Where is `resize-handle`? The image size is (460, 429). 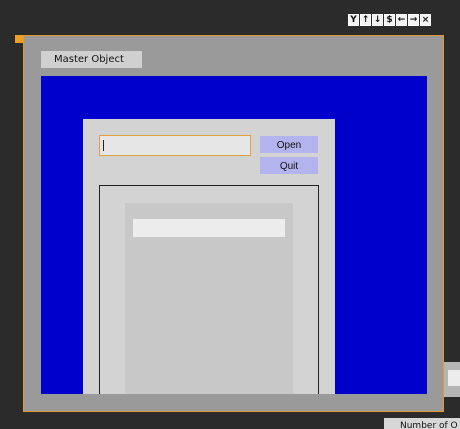
resize-handle is located at coordinates (19, 39).